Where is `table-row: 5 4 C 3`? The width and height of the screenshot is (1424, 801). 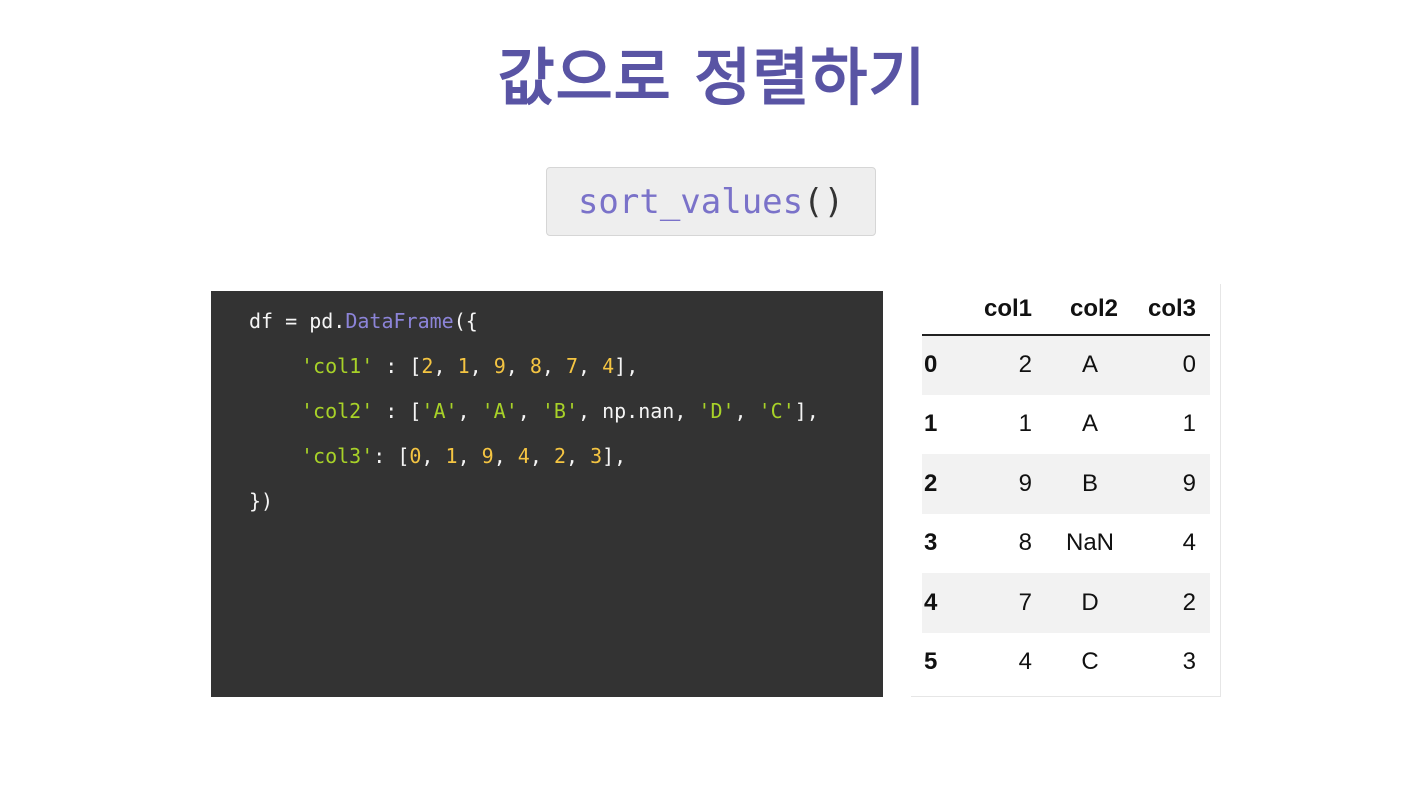 table-row: 5 4 C 3 is located at coordinates (1066, 663).